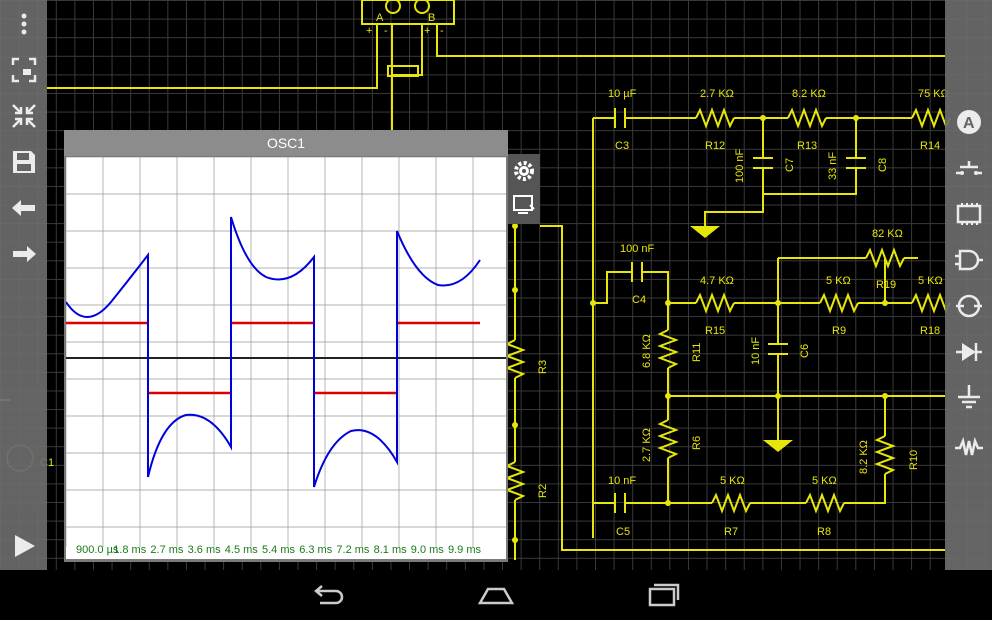 Image resolution: width=992 pixels, height=620 pixels. What do you see at coordinates (717, 281) in the screenshot?
I see `r15-value: 4.7 KΩ` at bounding box center [717, 281].